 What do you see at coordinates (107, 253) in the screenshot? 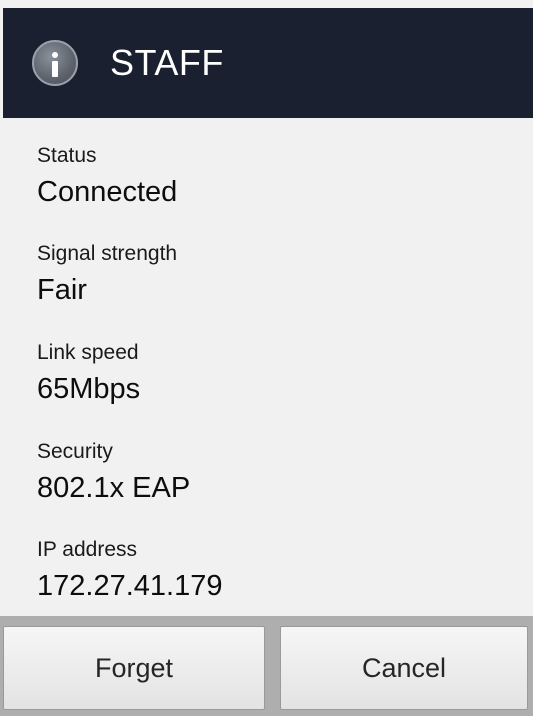
I see `signal-strength-label: Signal strength` at bounding box center [107, 253].